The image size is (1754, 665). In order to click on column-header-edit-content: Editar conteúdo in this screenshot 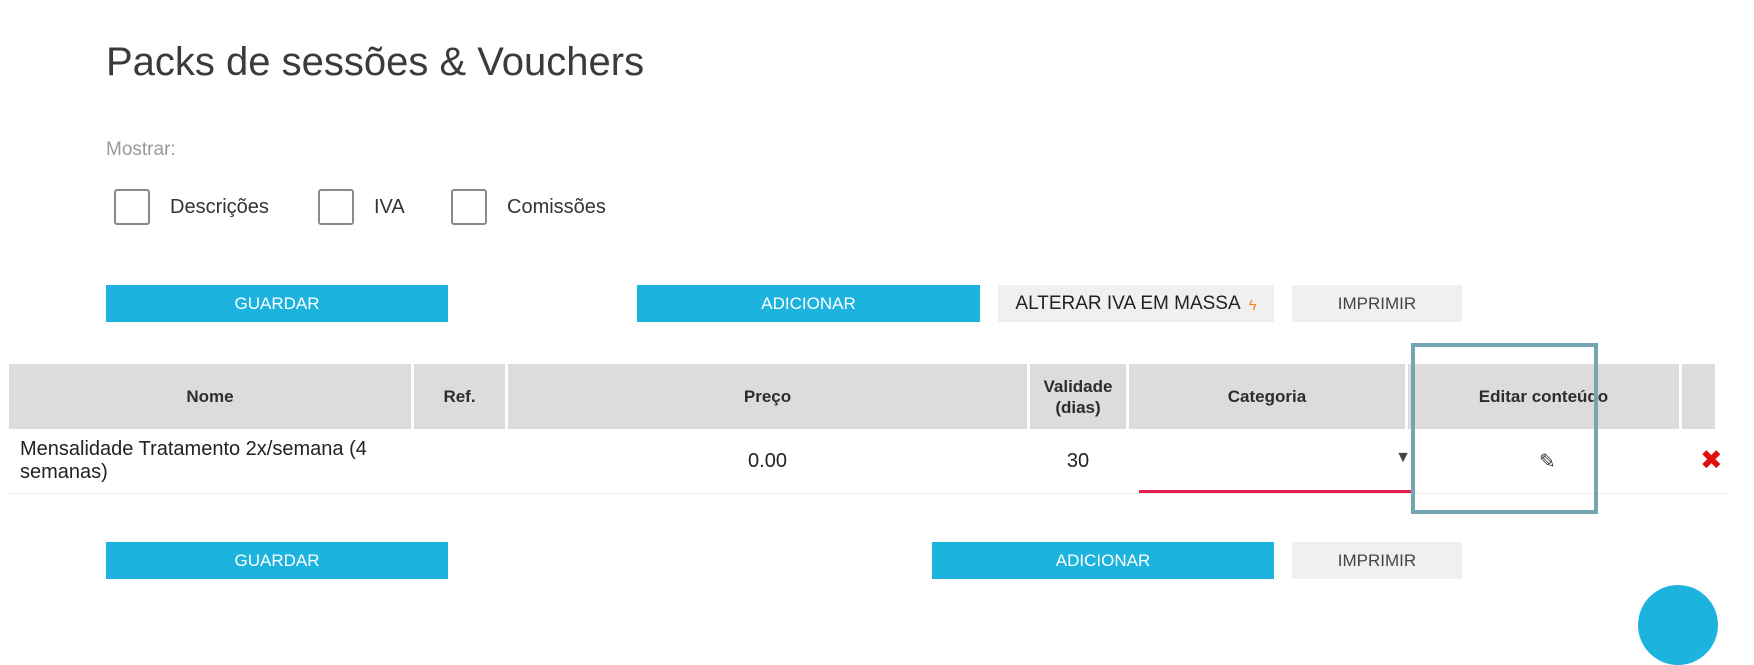, I will do `click(1543, 396)`.